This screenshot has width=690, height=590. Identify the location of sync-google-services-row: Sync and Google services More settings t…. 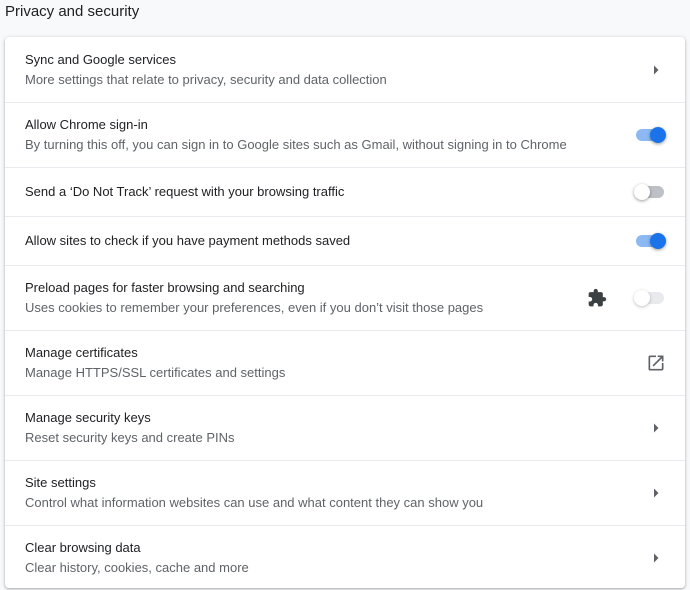
(345, 69).